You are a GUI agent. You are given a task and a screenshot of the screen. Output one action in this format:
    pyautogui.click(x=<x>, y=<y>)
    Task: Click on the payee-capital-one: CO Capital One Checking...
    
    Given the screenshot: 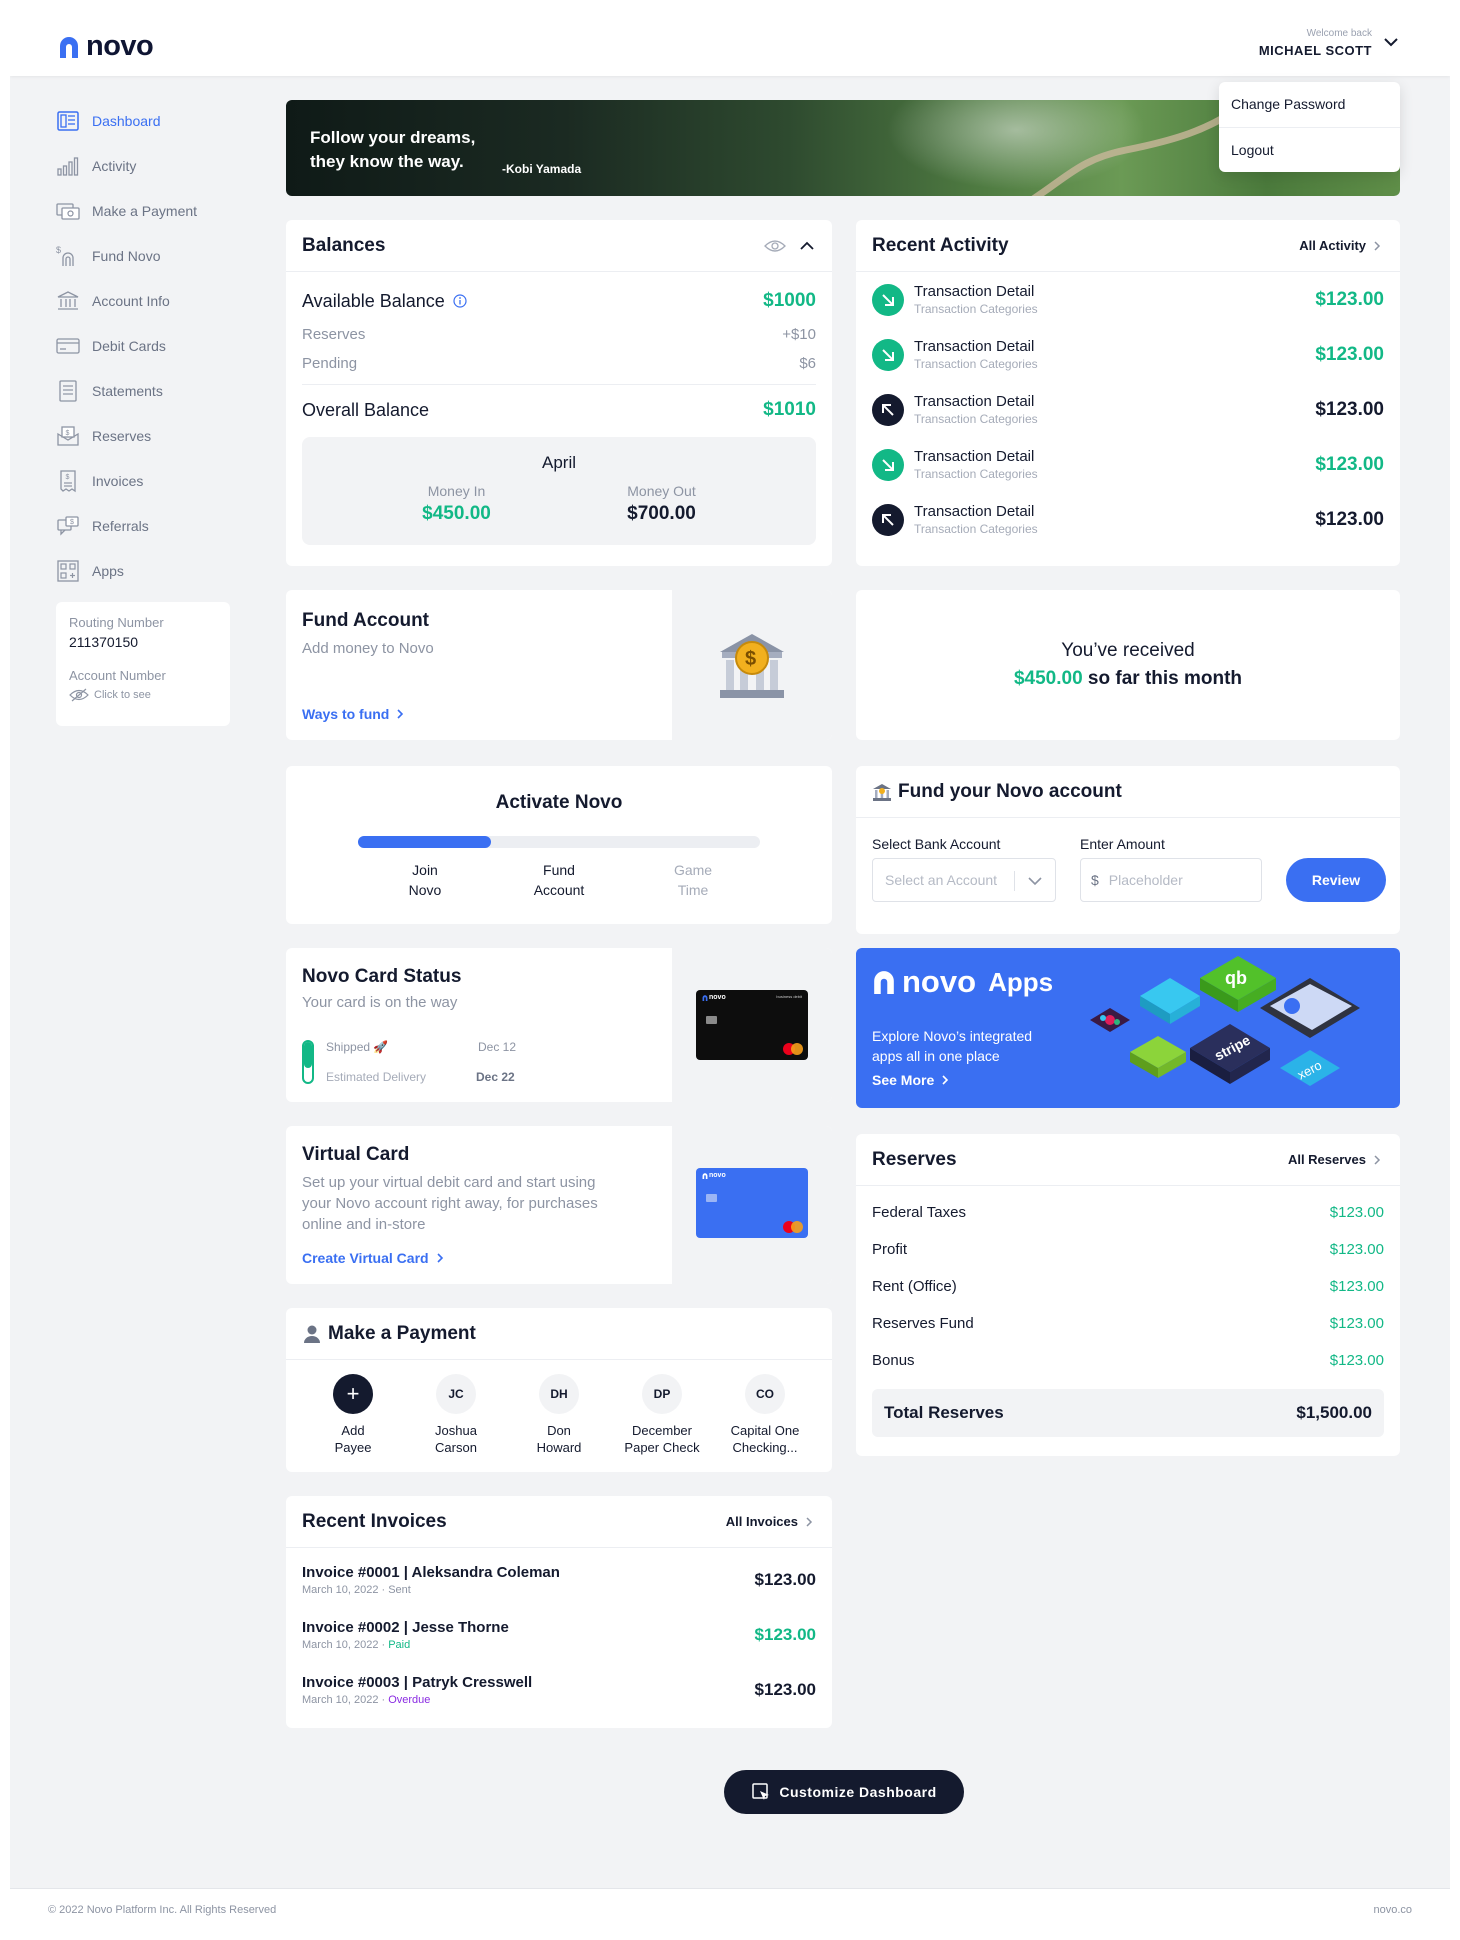 What is the action you would take?
    pyautogui.click(x=765, y=1415)
    